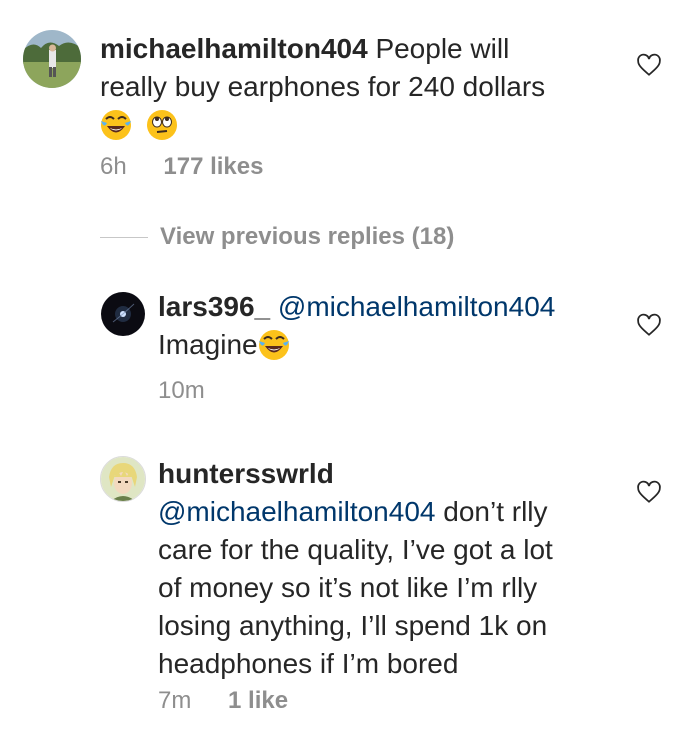 The image size is (700, 738). What do you see at coordinates (442, 48) in the screenshot?
I see `comment-text-line1: People will` at bounding box center [442, 48].